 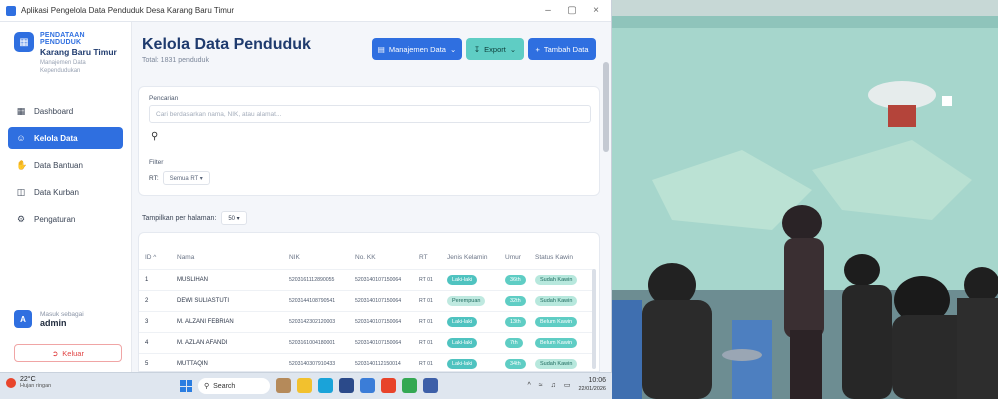 I want to click on gift-icon: ◫, so click(x=21, y=192).